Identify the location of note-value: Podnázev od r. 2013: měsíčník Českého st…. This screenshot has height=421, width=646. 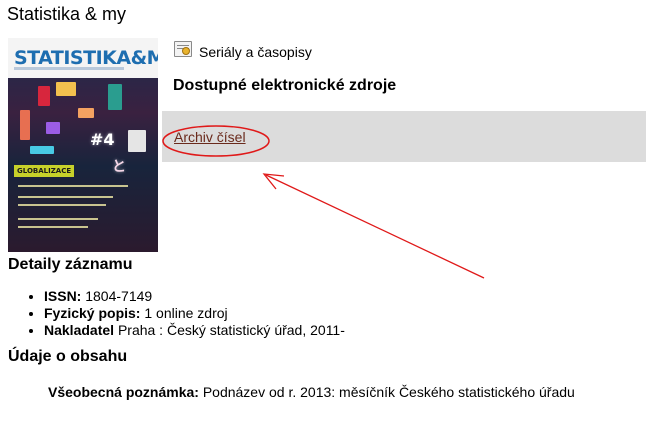
(388, 392).